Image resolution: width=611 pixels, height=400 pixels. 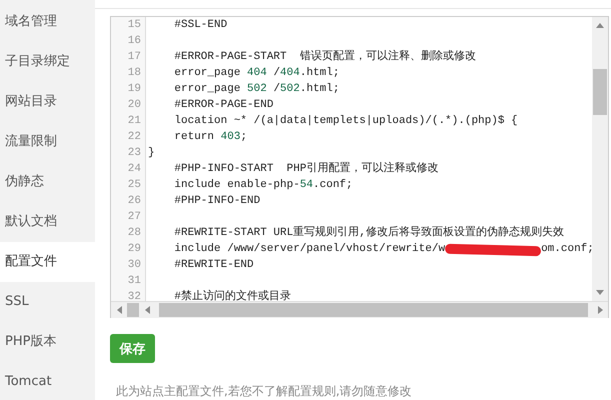 What do you see at coordinates (368, 233) in the screenshot?
I see `code-line: #REWRITE-START URL重写规则引用,修改后将导致面板设置的伪静态规则失效` at bounding box center [368, 233].